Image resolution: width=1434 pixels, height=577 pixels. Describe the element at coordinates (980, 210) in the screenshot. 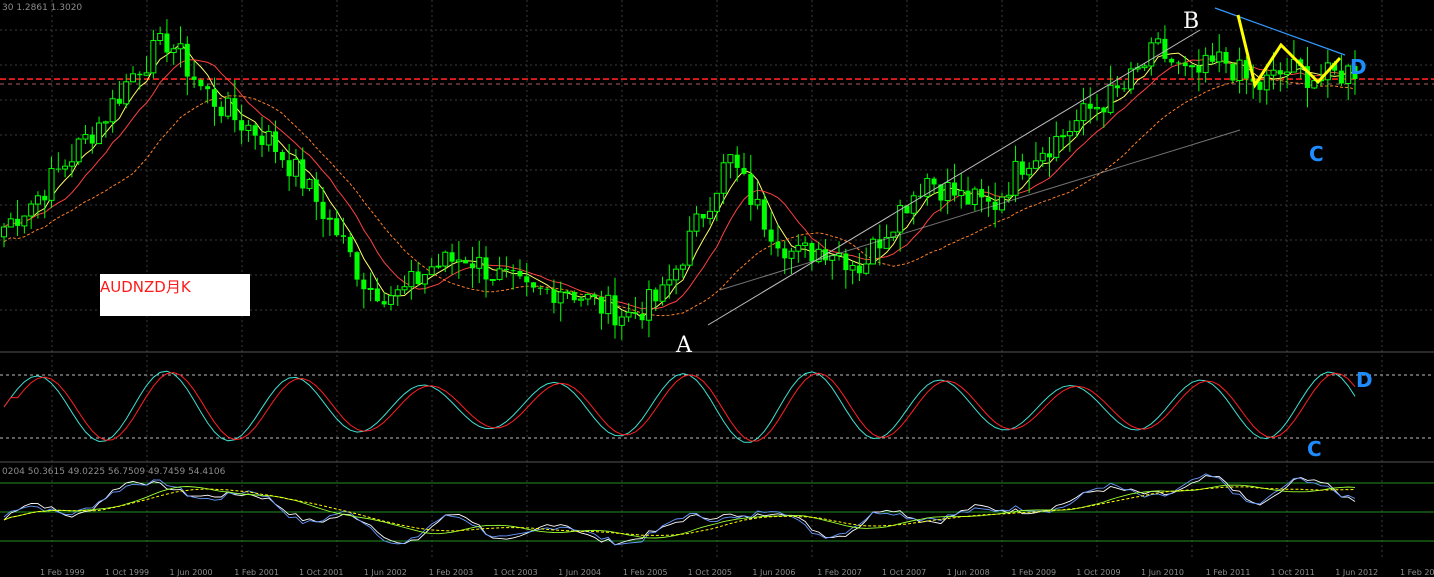

I see `channel-lower-line` at that location.